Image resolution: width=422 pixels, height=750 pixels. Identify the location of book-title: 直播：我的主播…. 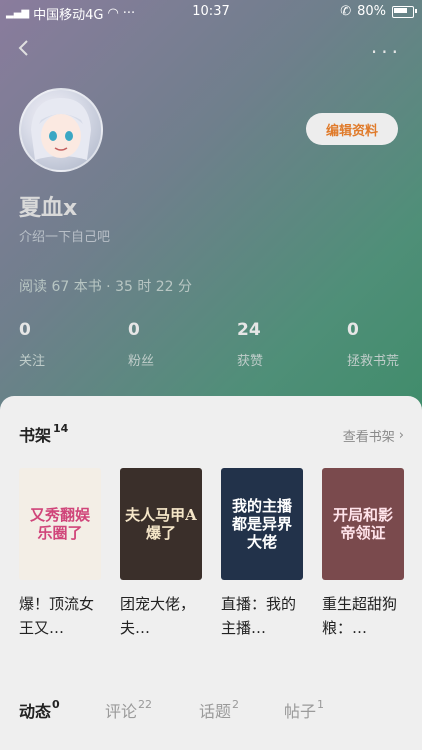
(259, 616).